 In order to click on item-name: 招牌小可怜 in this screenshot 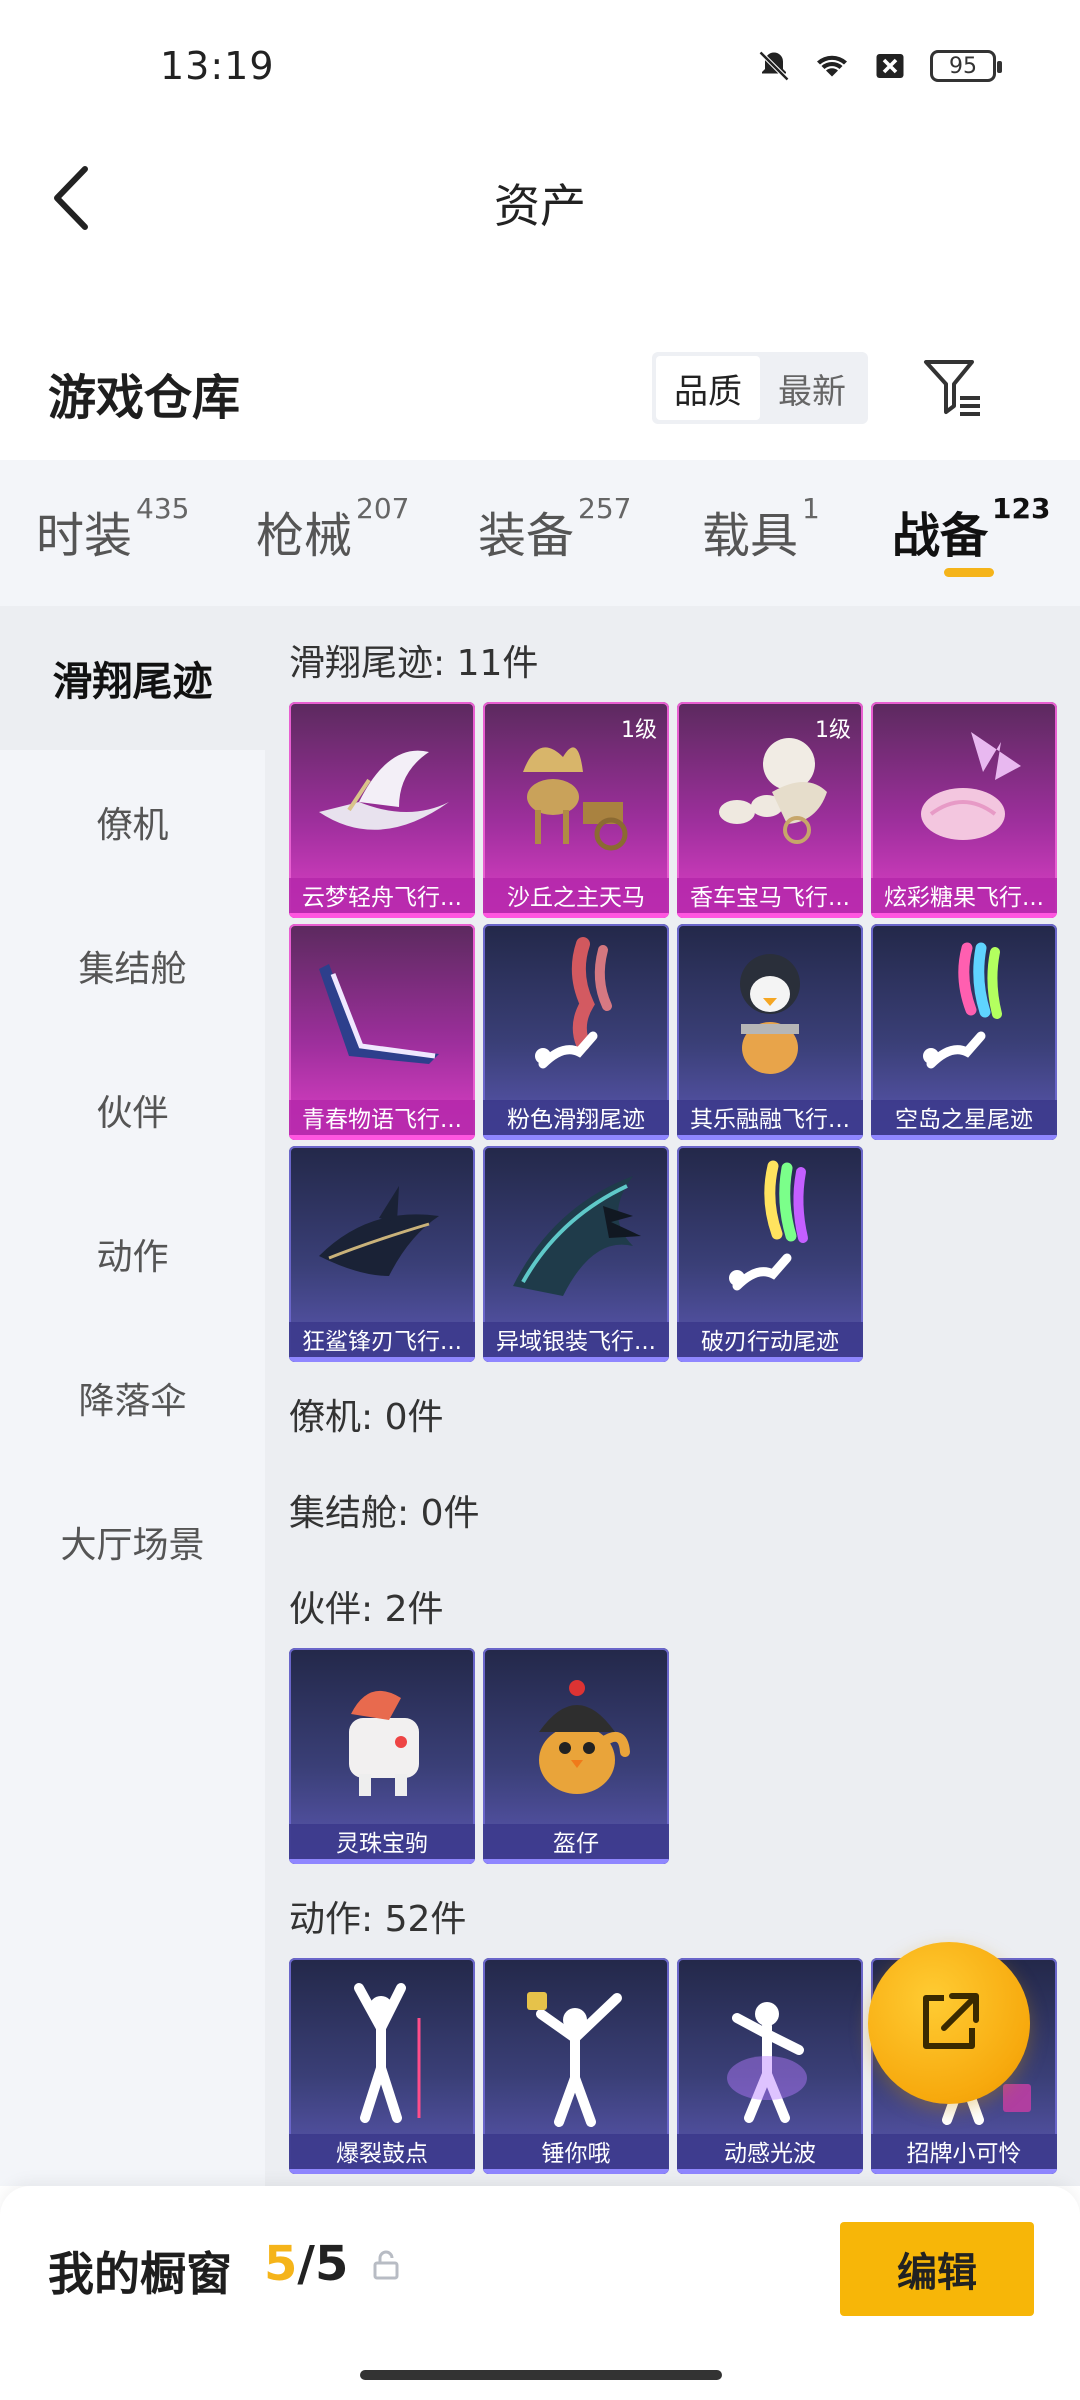, I will do `click(964, 2154)`.